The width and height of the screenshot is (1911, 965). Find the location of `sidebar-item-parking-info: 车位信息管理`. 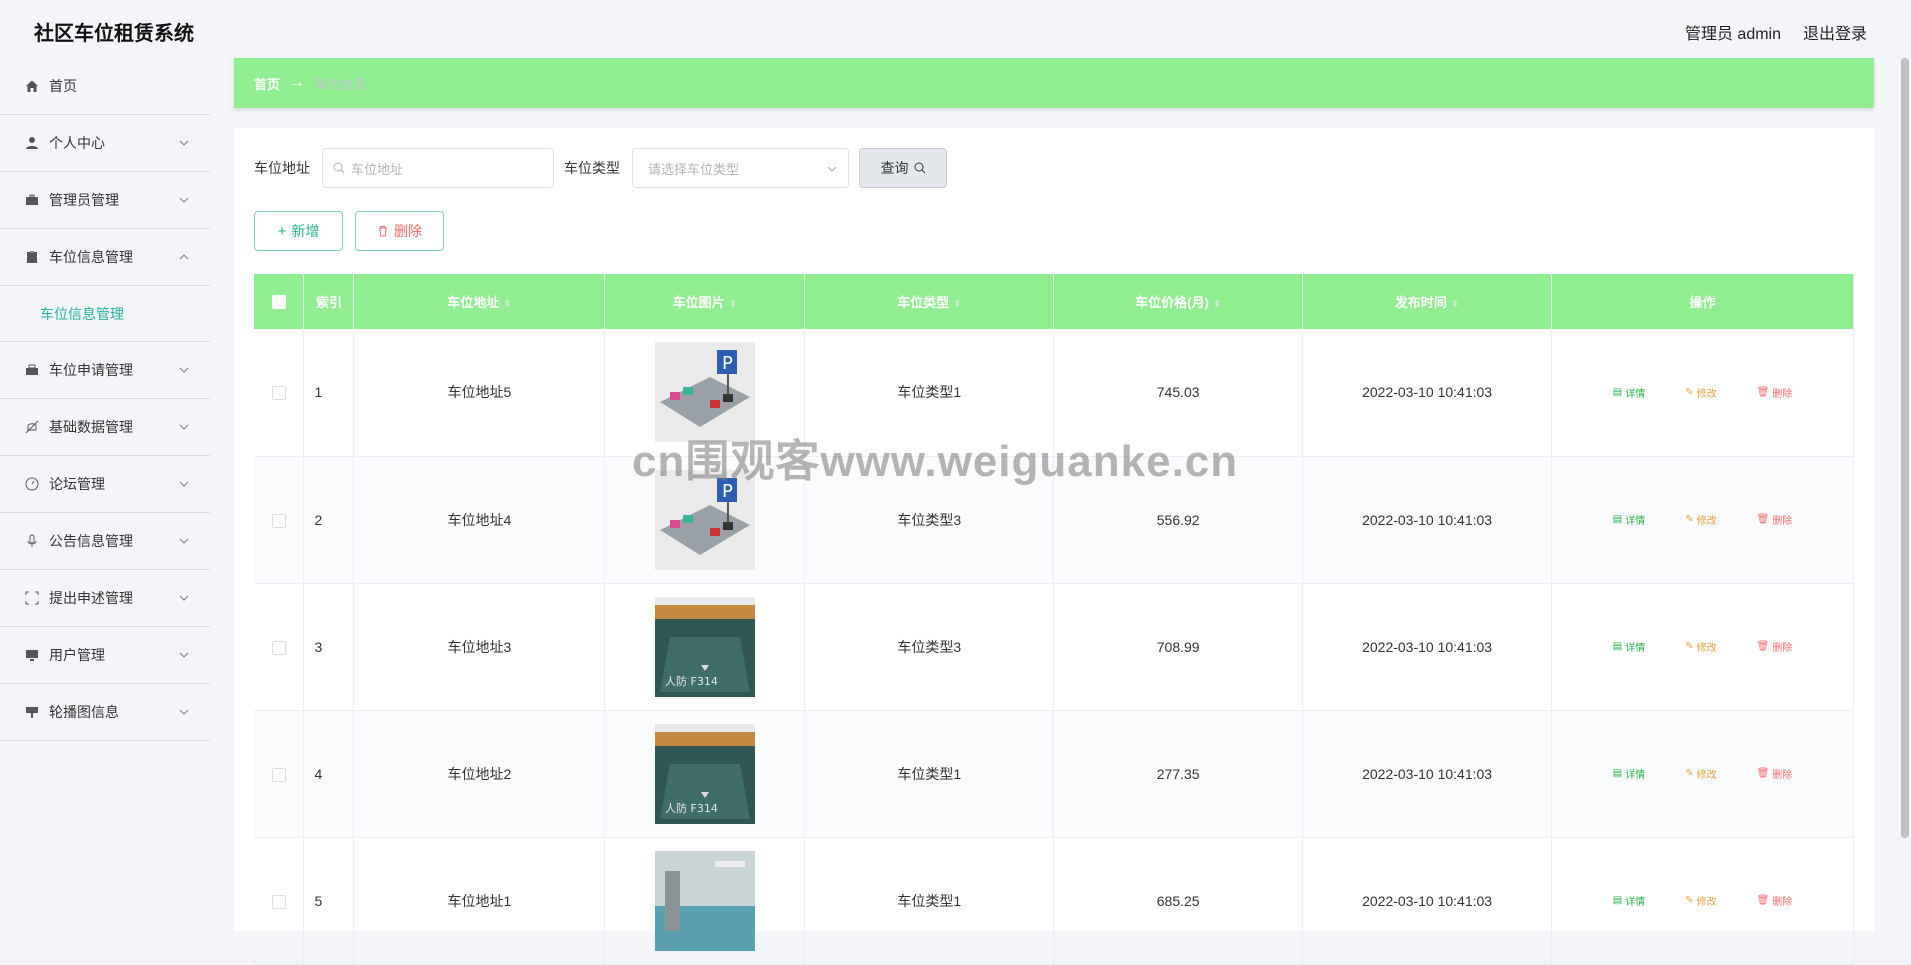

sidebar-item-parking-info: 车位信息管理 is located at coordinates (105, 257).